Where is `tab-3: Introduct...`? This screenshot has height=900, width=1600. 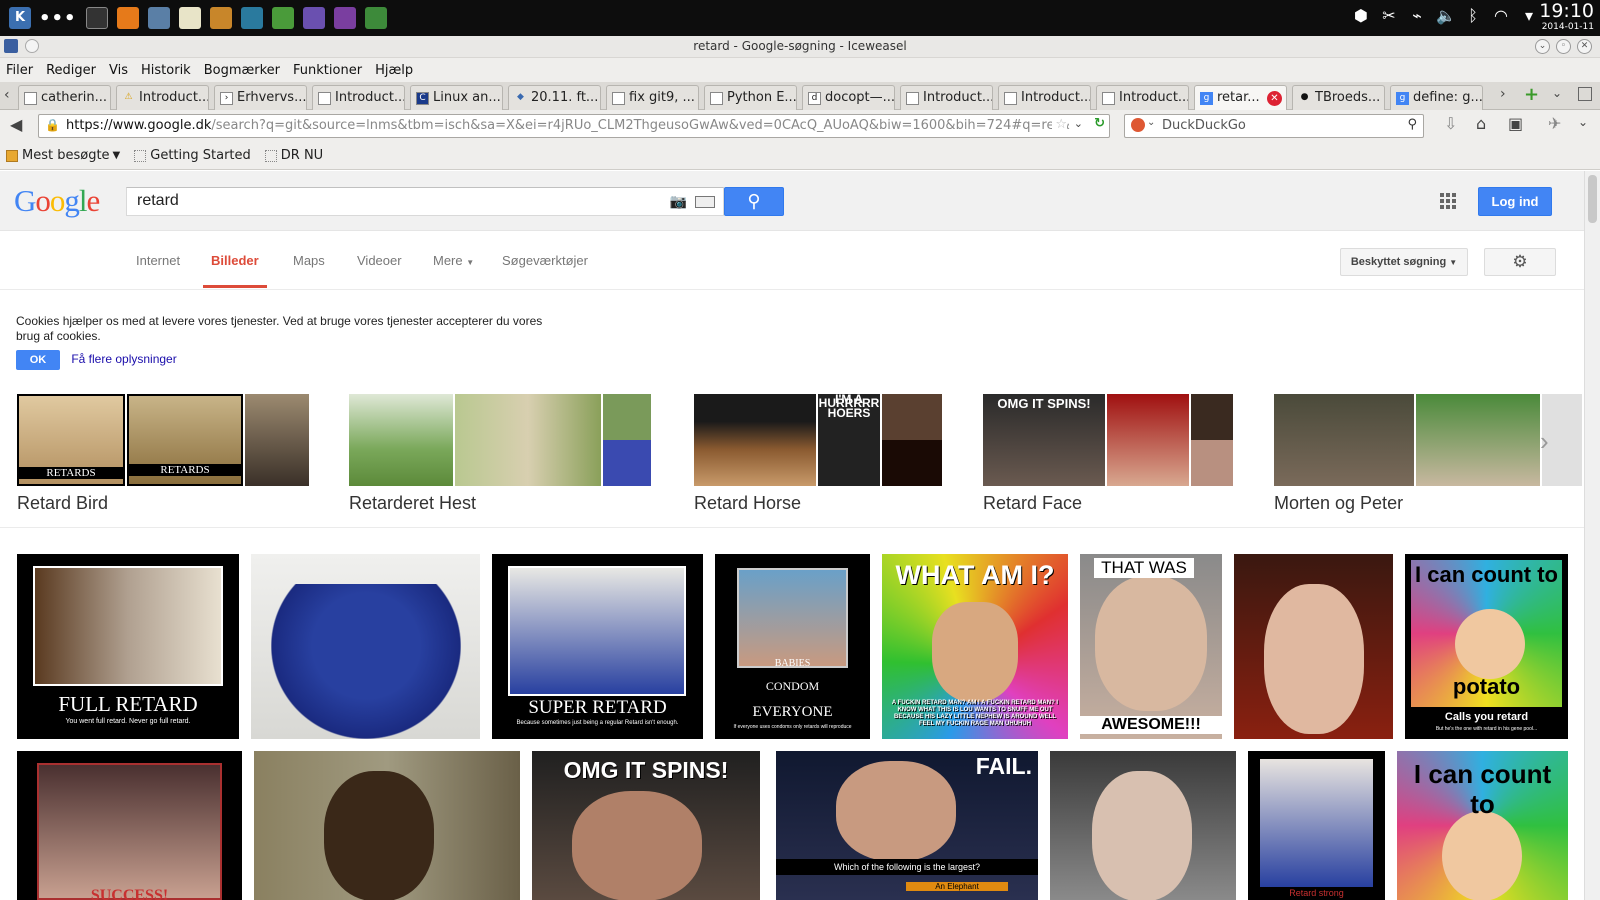
tab-3: Introduct... is located at coordinates (358, 97).